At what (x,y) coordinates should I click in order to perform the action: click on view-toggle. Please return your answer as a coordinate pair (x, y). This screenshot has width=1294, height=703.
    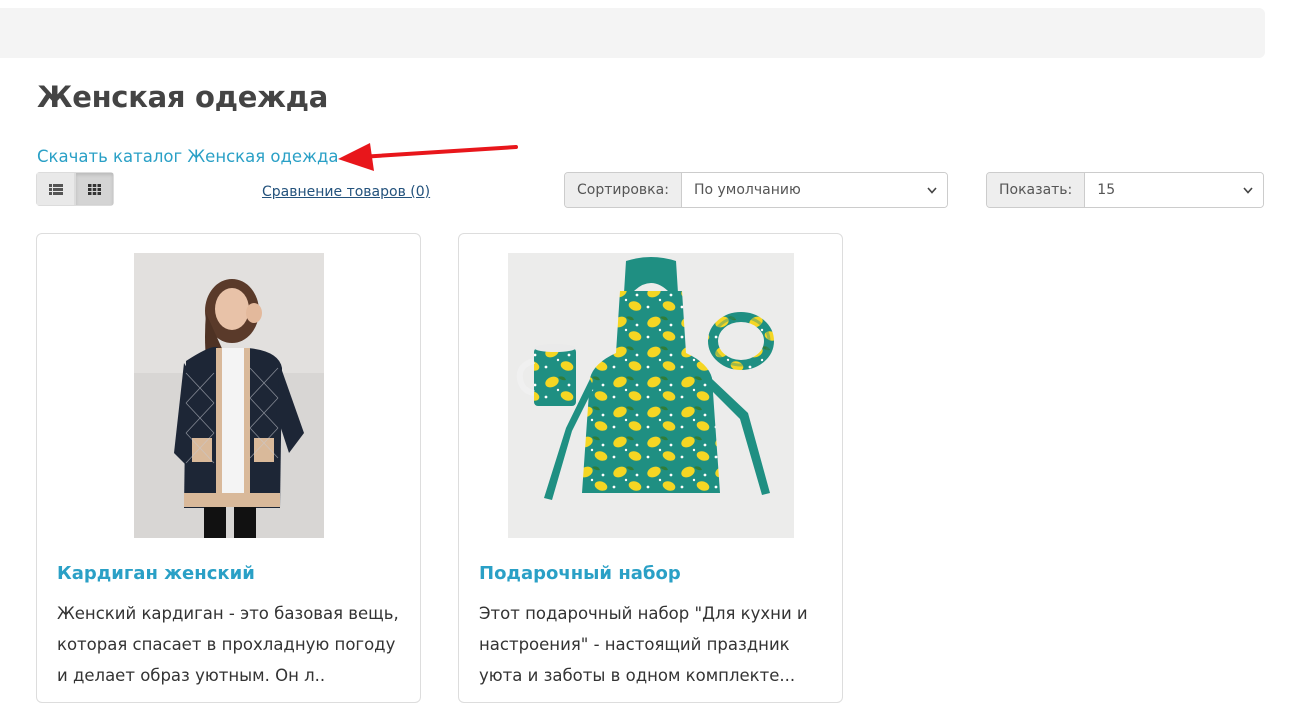
    Looking at the image, I should click on (75, 189).